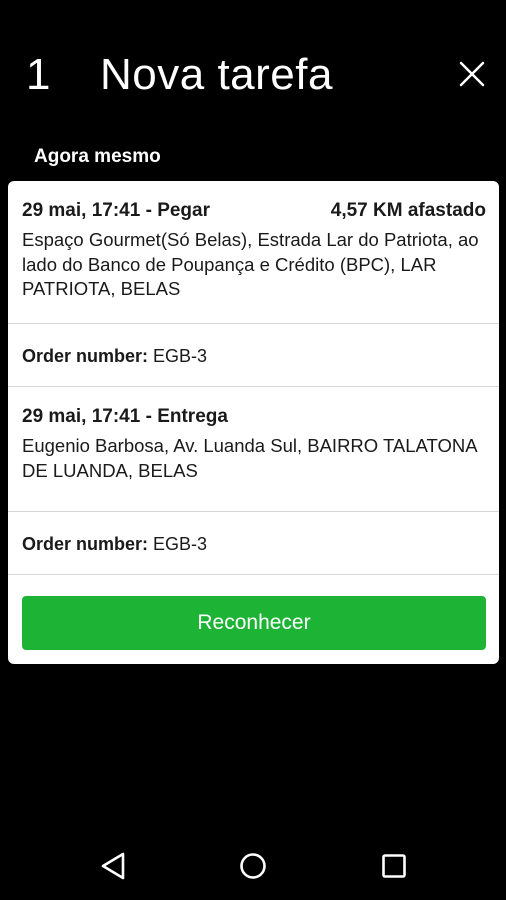 Image resolution: width=506 pixels, height=900 pixels. Describe the element at coordinates (254, 417) in the screenshot. I see `dropoff-header: 29 mai, 17:41 - Entrega` at that location.